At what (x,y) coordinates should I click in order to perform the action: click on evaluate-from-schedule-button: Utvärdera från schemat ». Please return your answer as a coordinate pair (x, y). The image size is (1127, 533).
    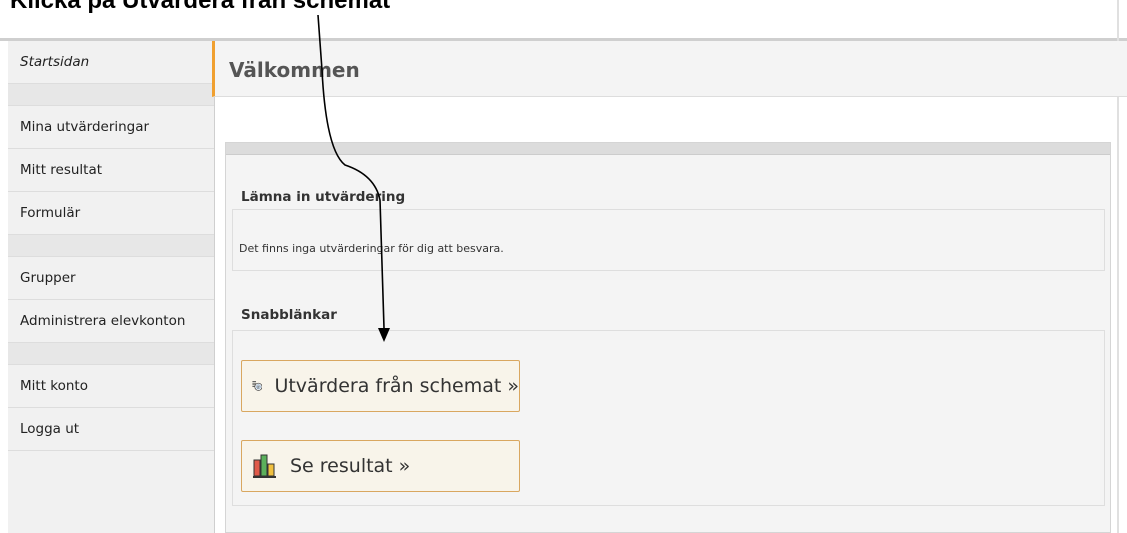
    Looking at the image, I should click on (380, 386).